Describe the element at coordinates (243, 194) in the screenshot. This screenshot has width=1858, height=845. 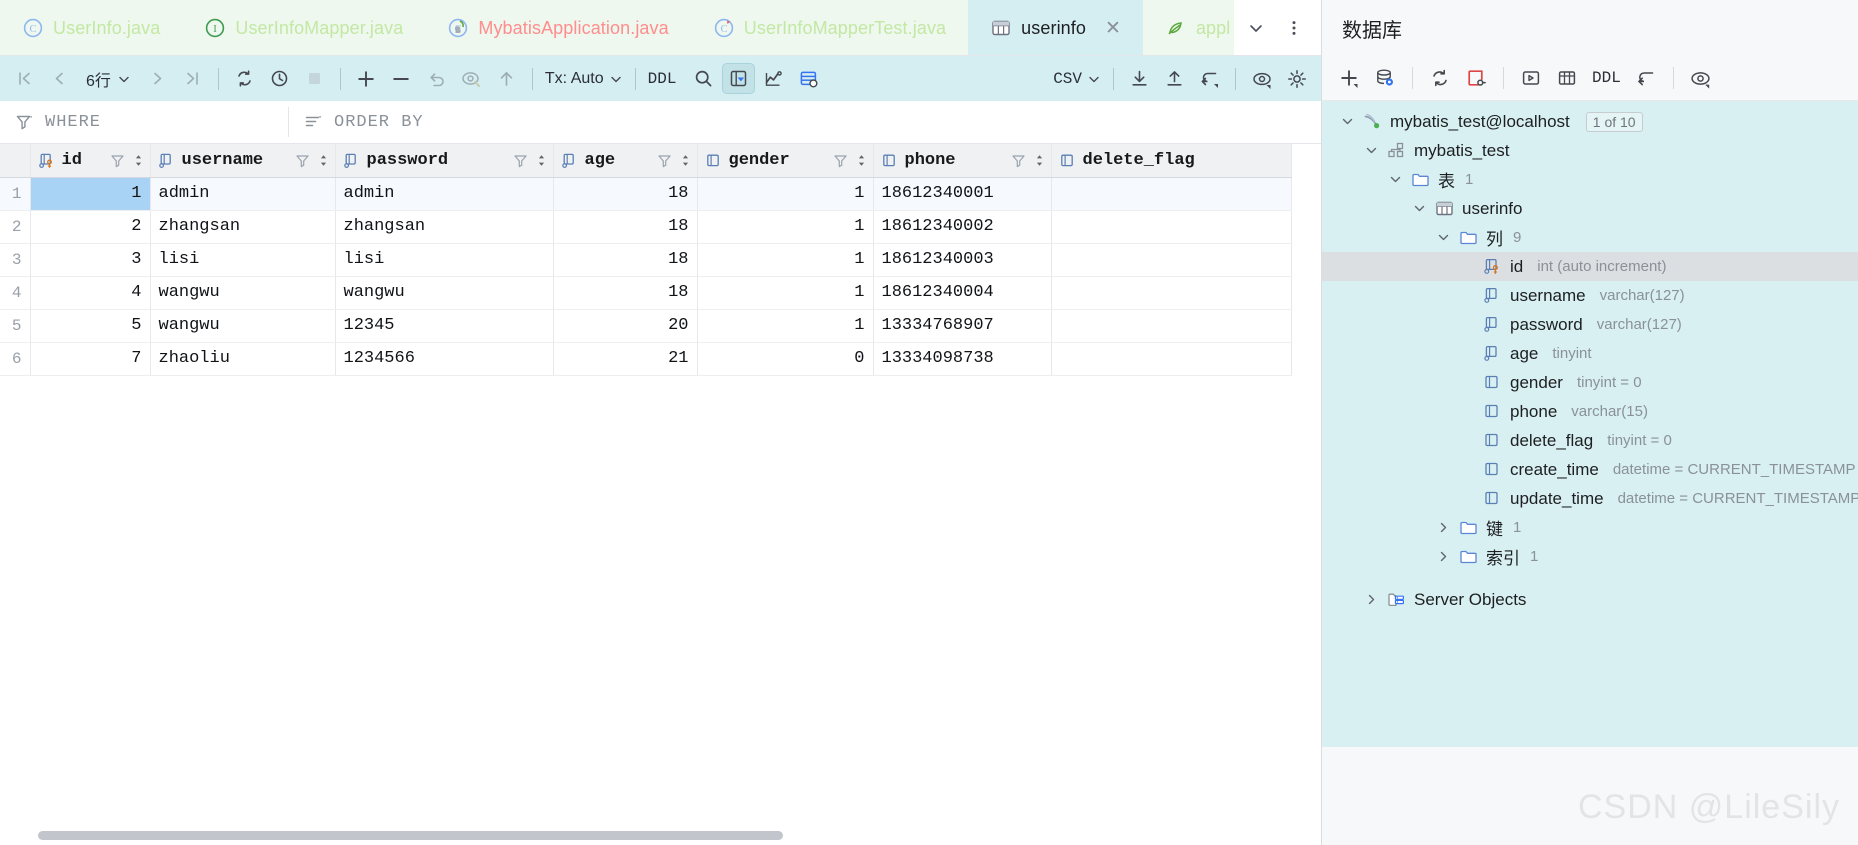
I see `cell-username: admin` at that location.